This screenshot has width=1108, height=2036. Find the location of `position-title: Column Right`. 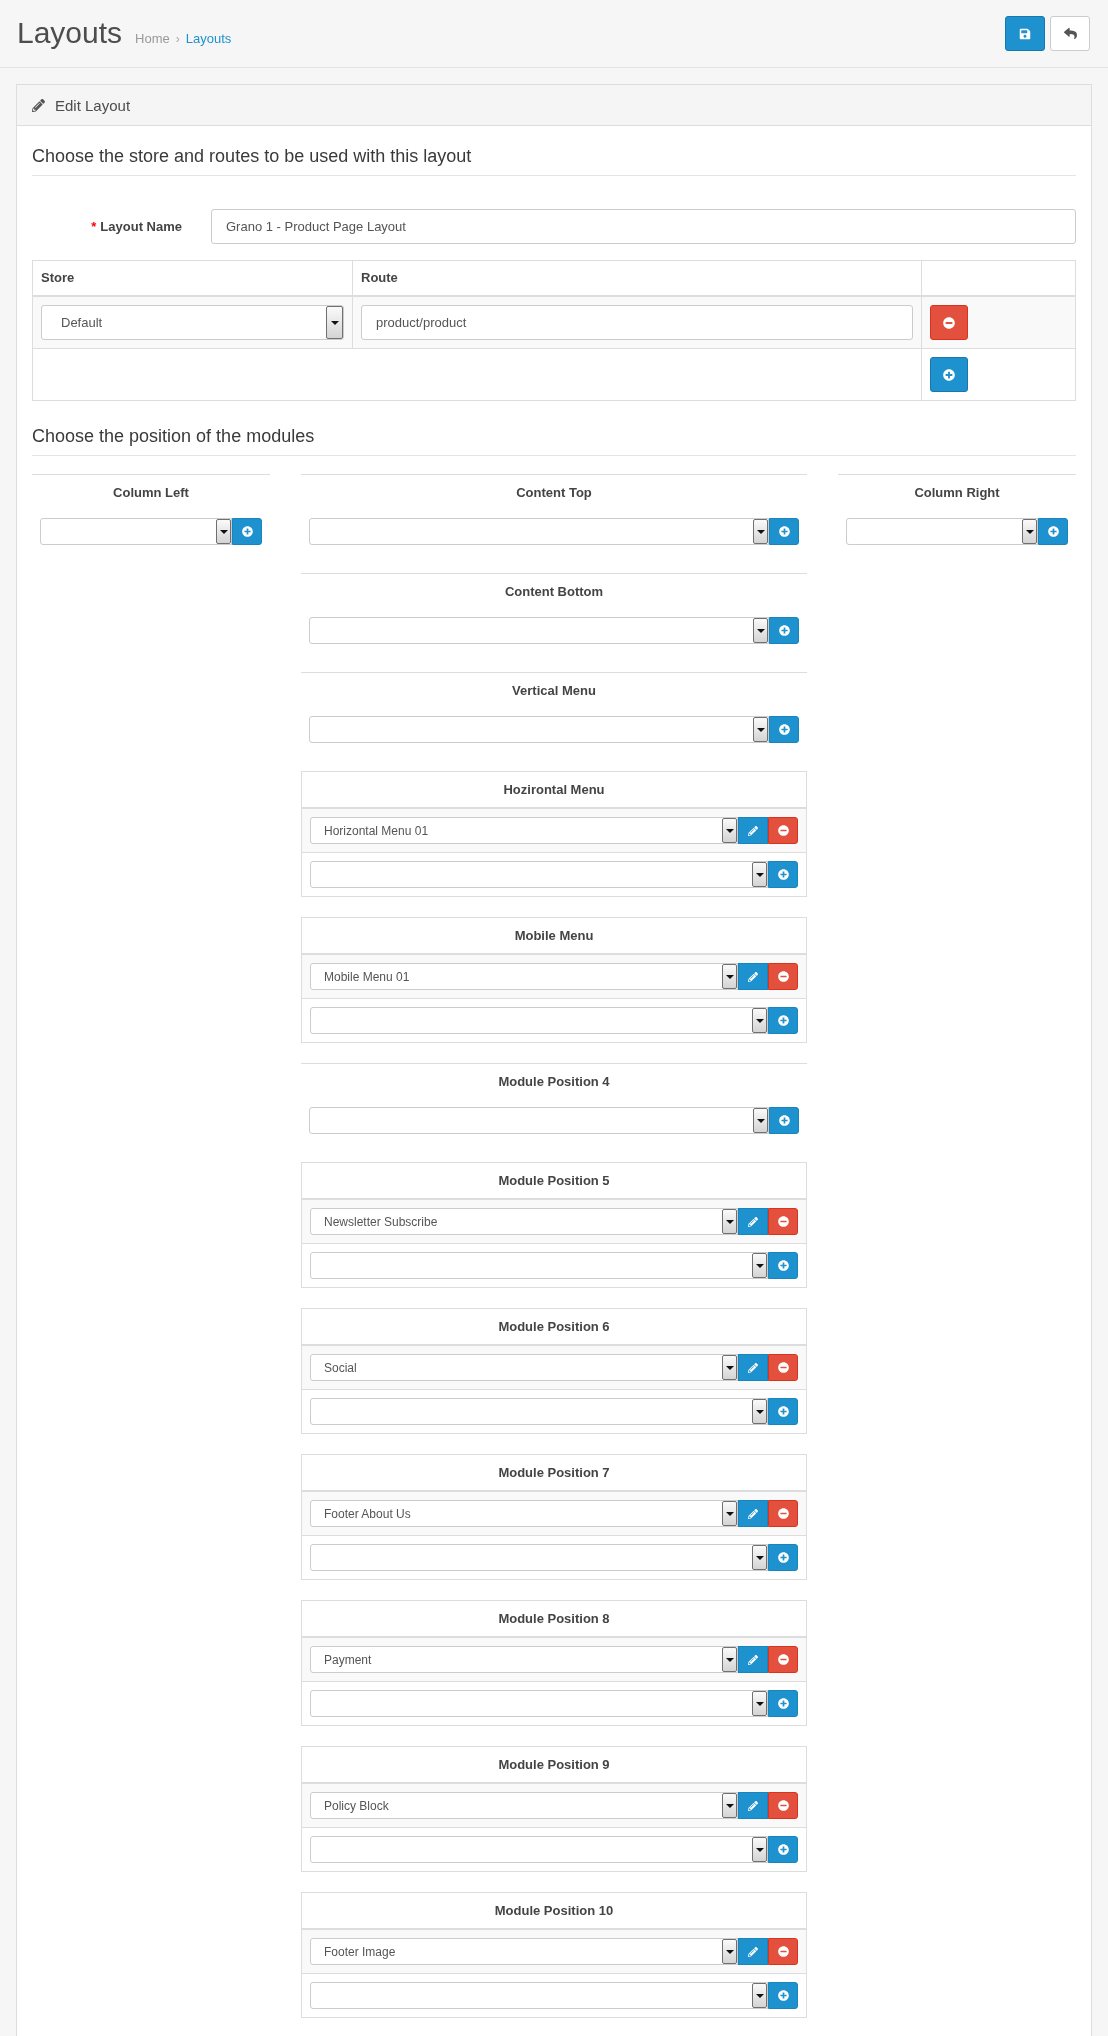

position-title: Column Right is located at coordinates (957, 493).